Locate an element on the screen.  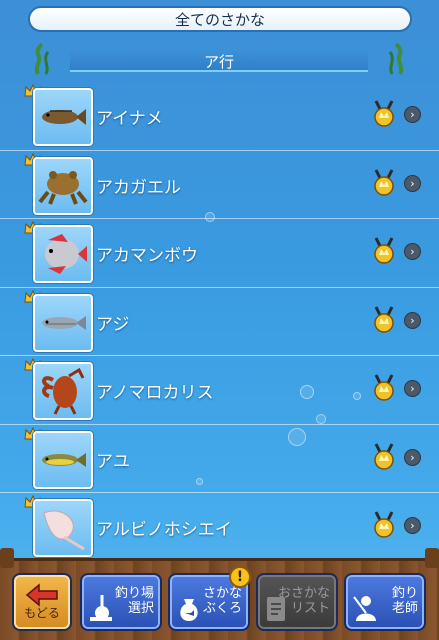
ainame-fish-icon is located at coordinates (64, 117).